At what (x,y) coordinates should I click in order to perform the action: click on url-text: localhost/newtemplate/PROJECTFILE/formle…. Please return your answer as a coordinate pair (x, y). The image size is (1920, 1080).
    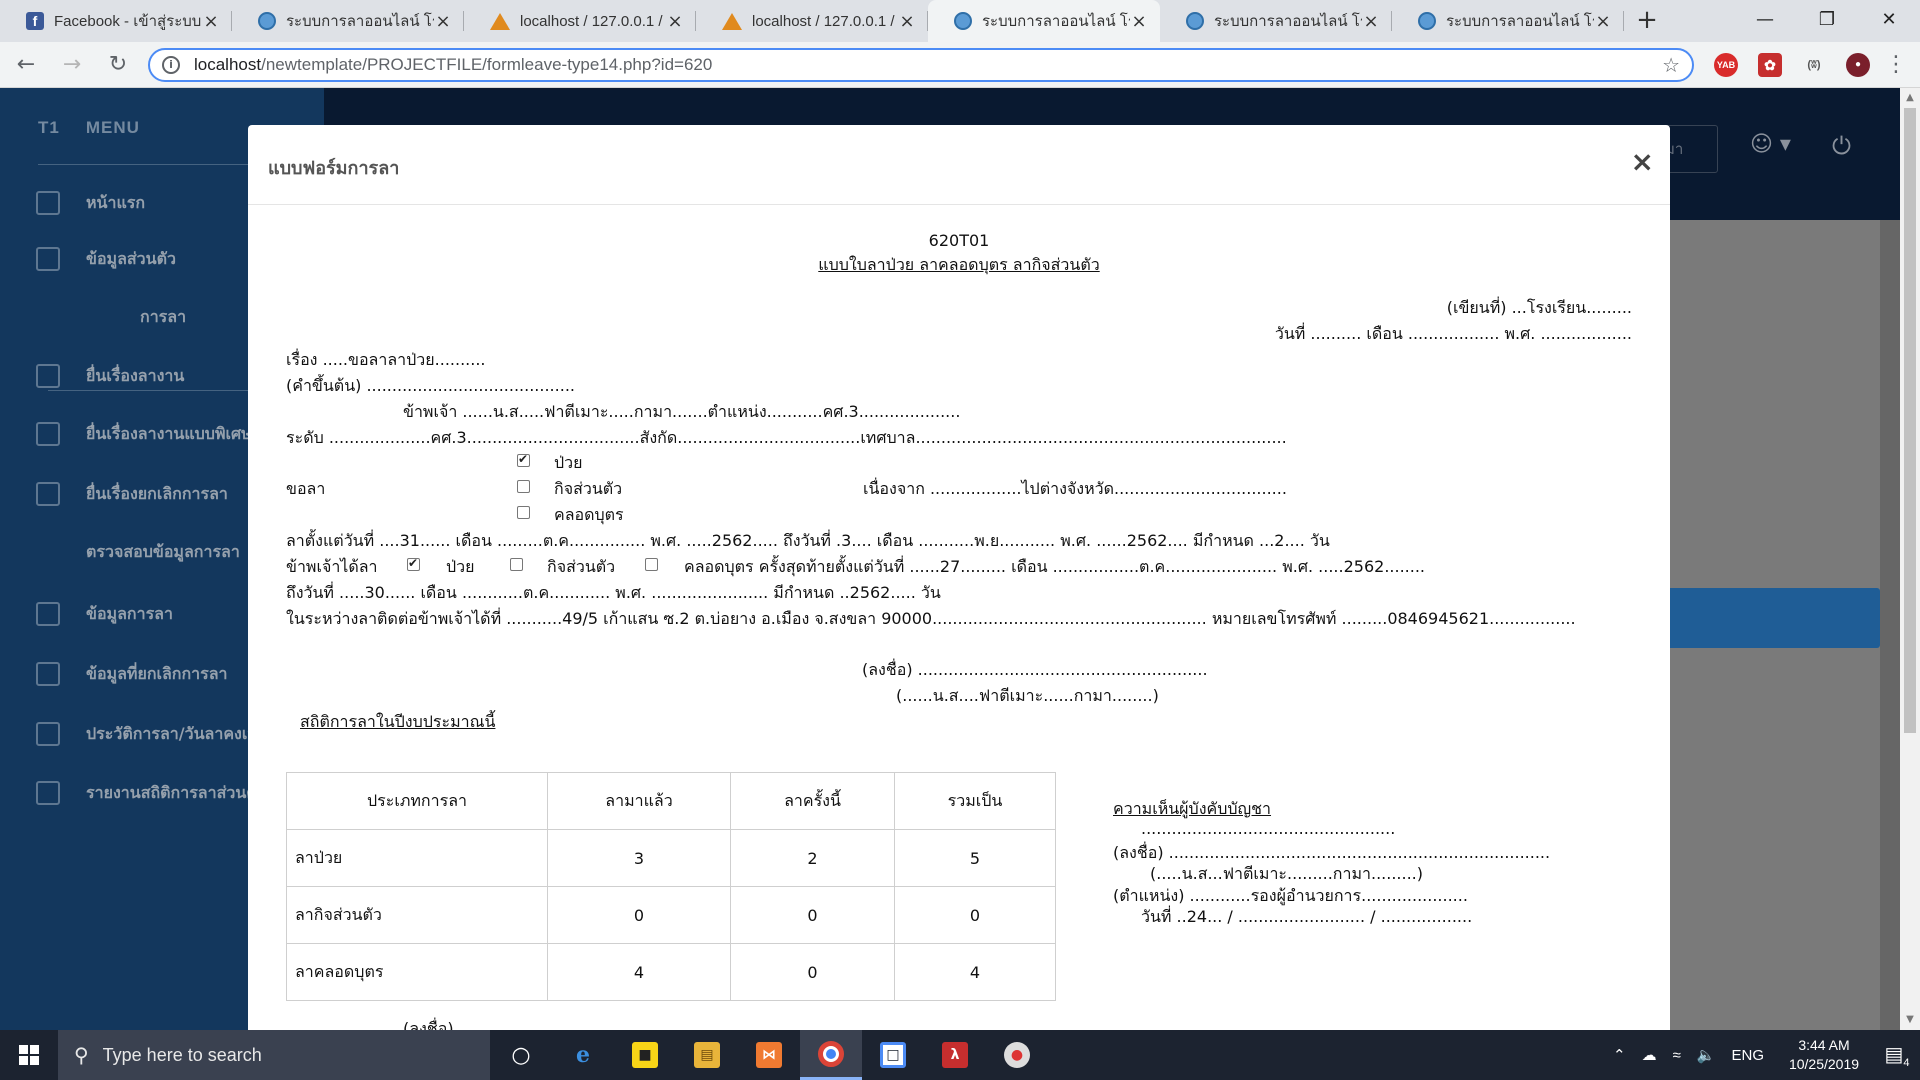
    Looking at the image, I should click on (928, 65).